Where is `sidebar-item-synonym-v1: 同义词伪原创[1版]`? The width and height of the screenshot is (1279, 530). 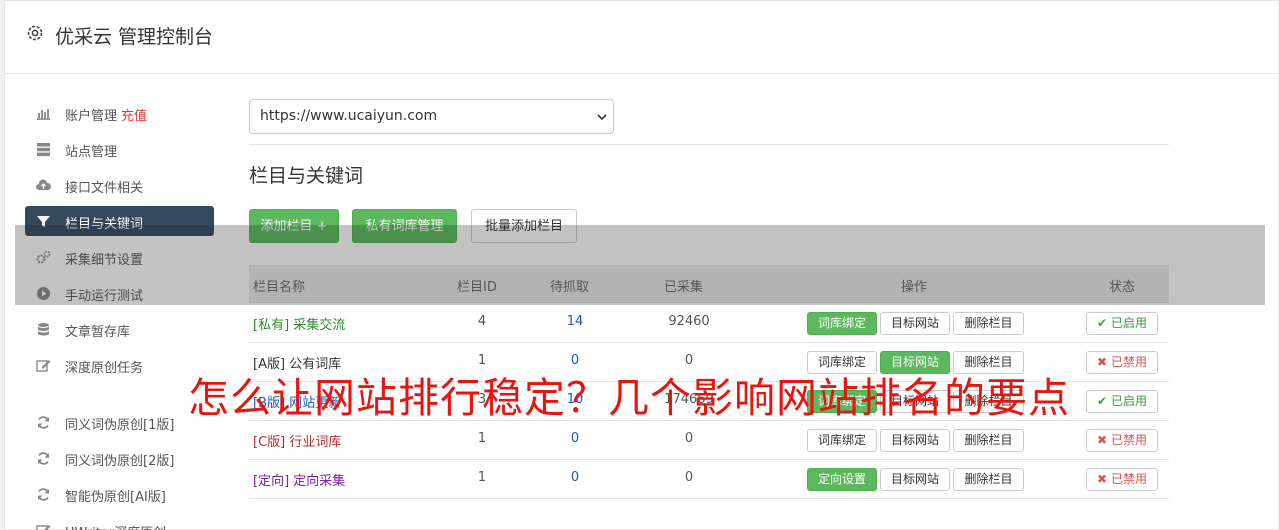 sidebar-item-synonym-v1: 同义词伪原创[1版] is located at coordinates (119, 422).